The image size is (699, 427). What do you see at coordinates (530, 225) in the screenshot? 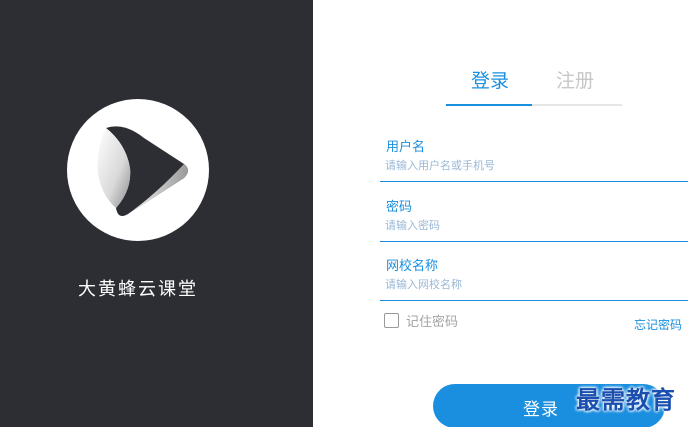
I see `password-input` at bounding box center [530, 225].